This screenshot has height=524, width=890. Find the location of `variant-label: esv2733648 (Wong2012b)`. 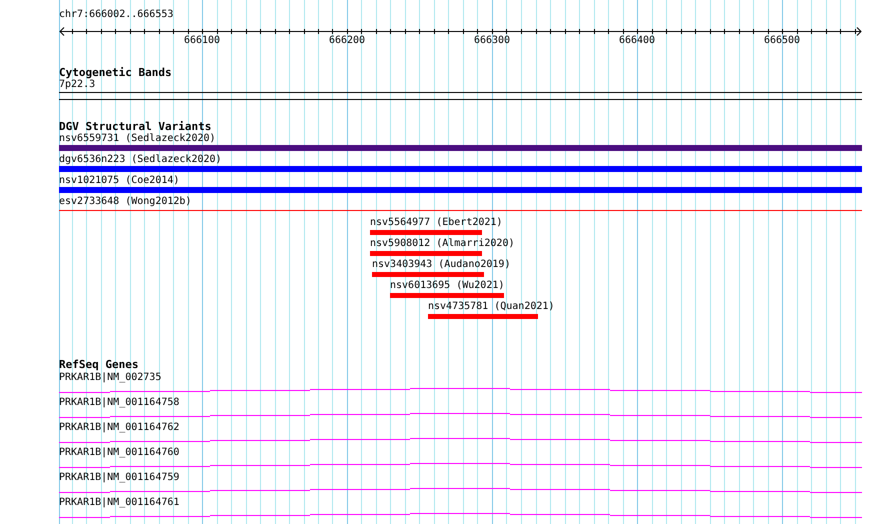

variant-label: esv2733648 (Wong2012b) is located at coordinates (125, 201).